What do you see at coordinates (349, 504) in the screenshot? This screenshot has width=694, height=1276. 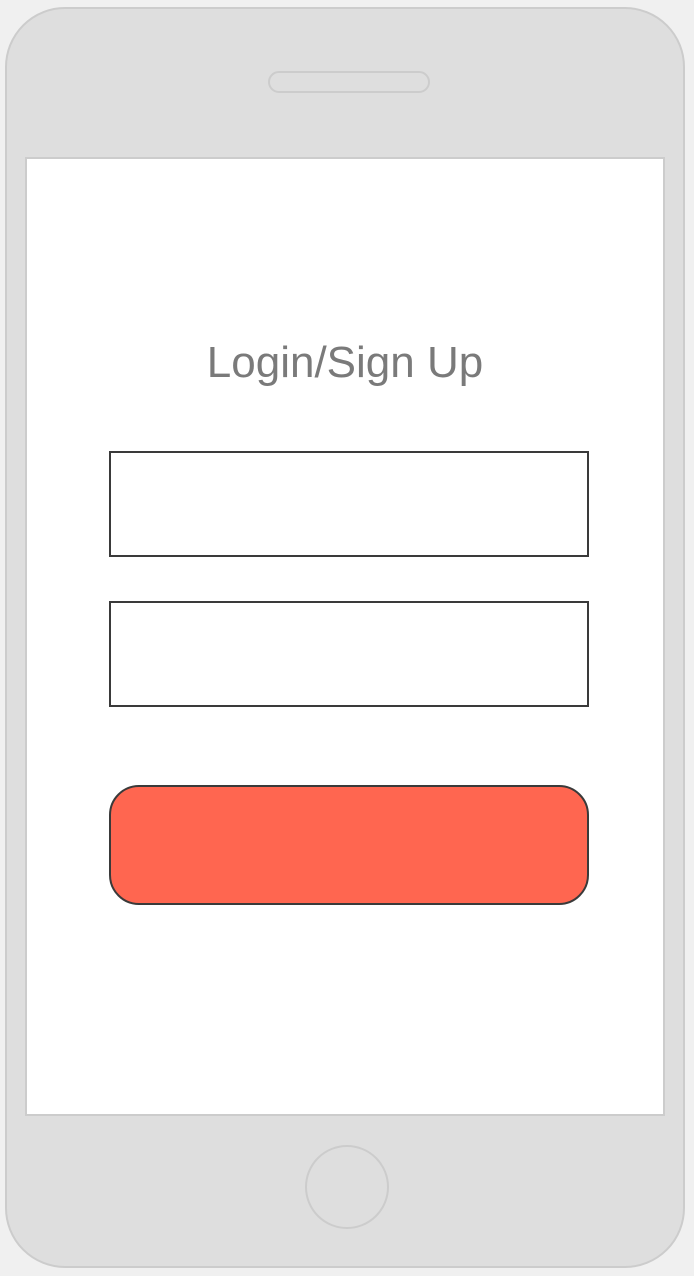 I see `username-field` at bounding box center [349, 504].